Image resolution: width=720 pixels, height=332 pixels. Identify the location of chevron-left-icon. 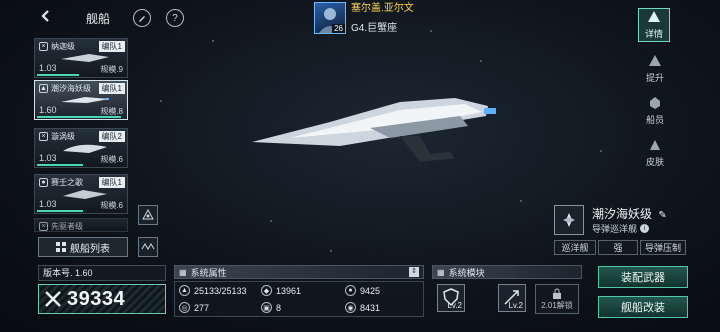
(46, 18).